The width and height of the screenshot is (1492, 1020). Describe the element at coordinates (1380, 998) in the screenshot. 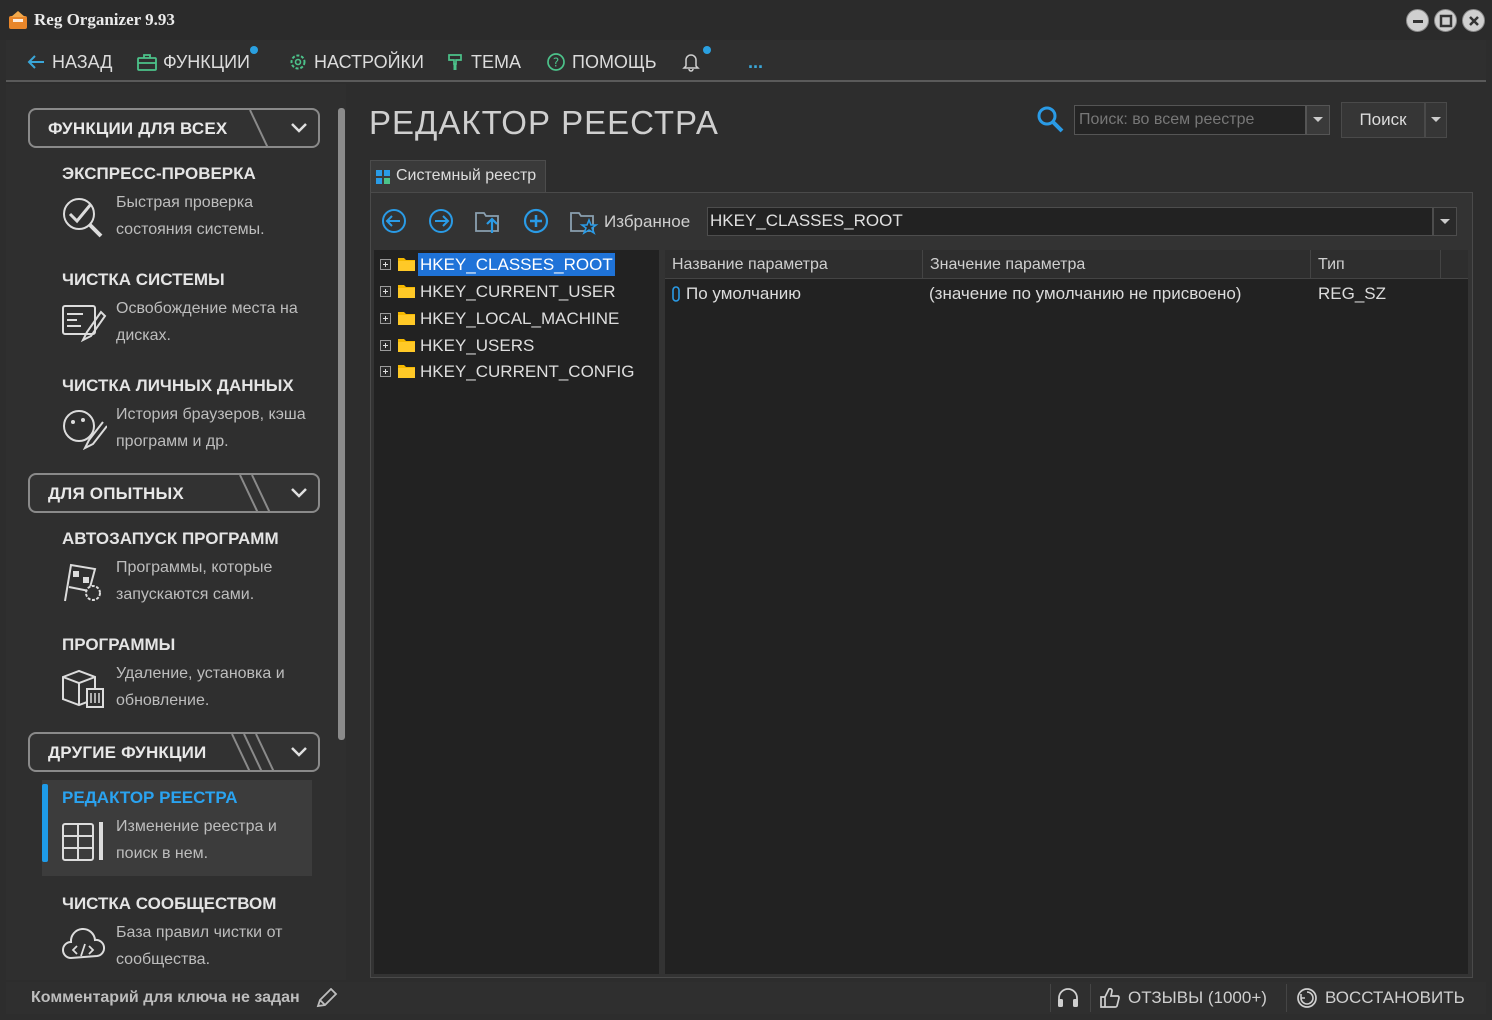

I see `restore-button: ВОССТАНОВИТЬ` at that location.